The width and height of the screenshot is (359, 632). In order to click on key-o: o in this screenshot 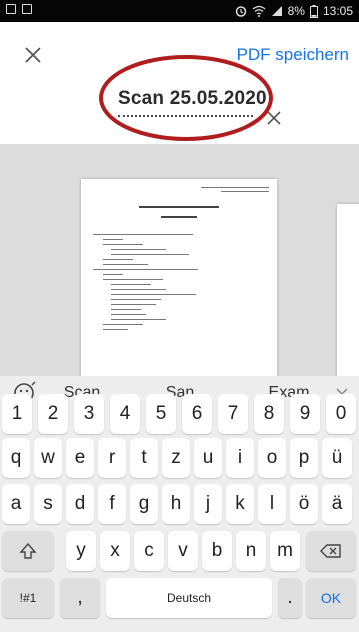, I will do `click(272, 458)`.